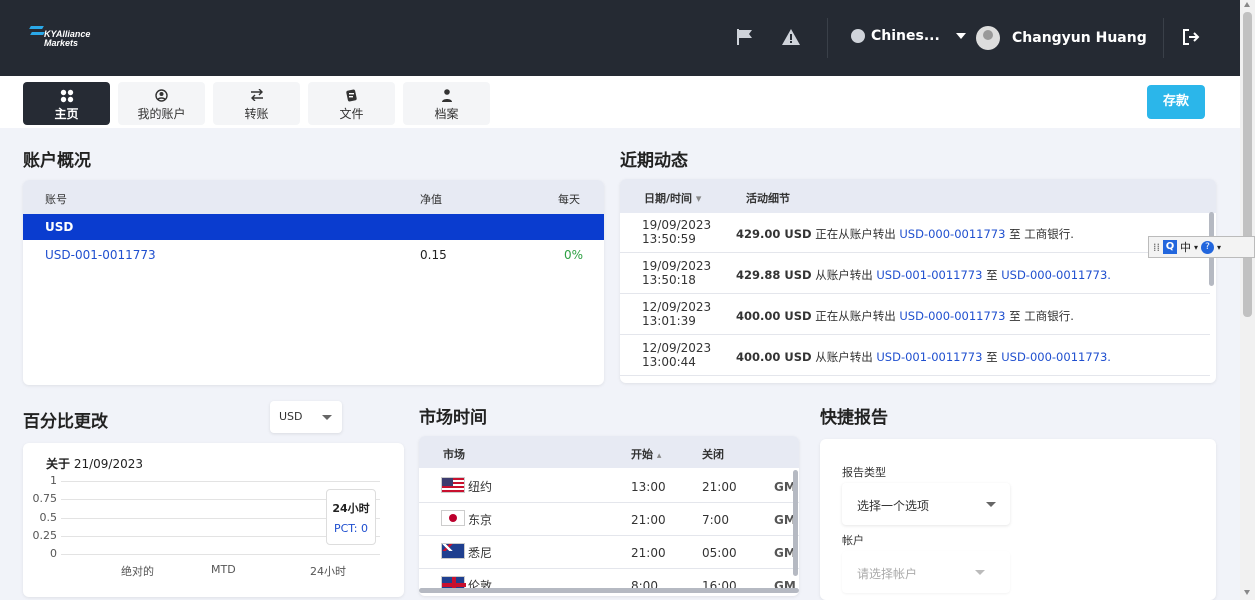  Describe the element at coordinates (94, 463) in the screenshot. I see `as-of-line: 关于 21/09/2023` at that location.